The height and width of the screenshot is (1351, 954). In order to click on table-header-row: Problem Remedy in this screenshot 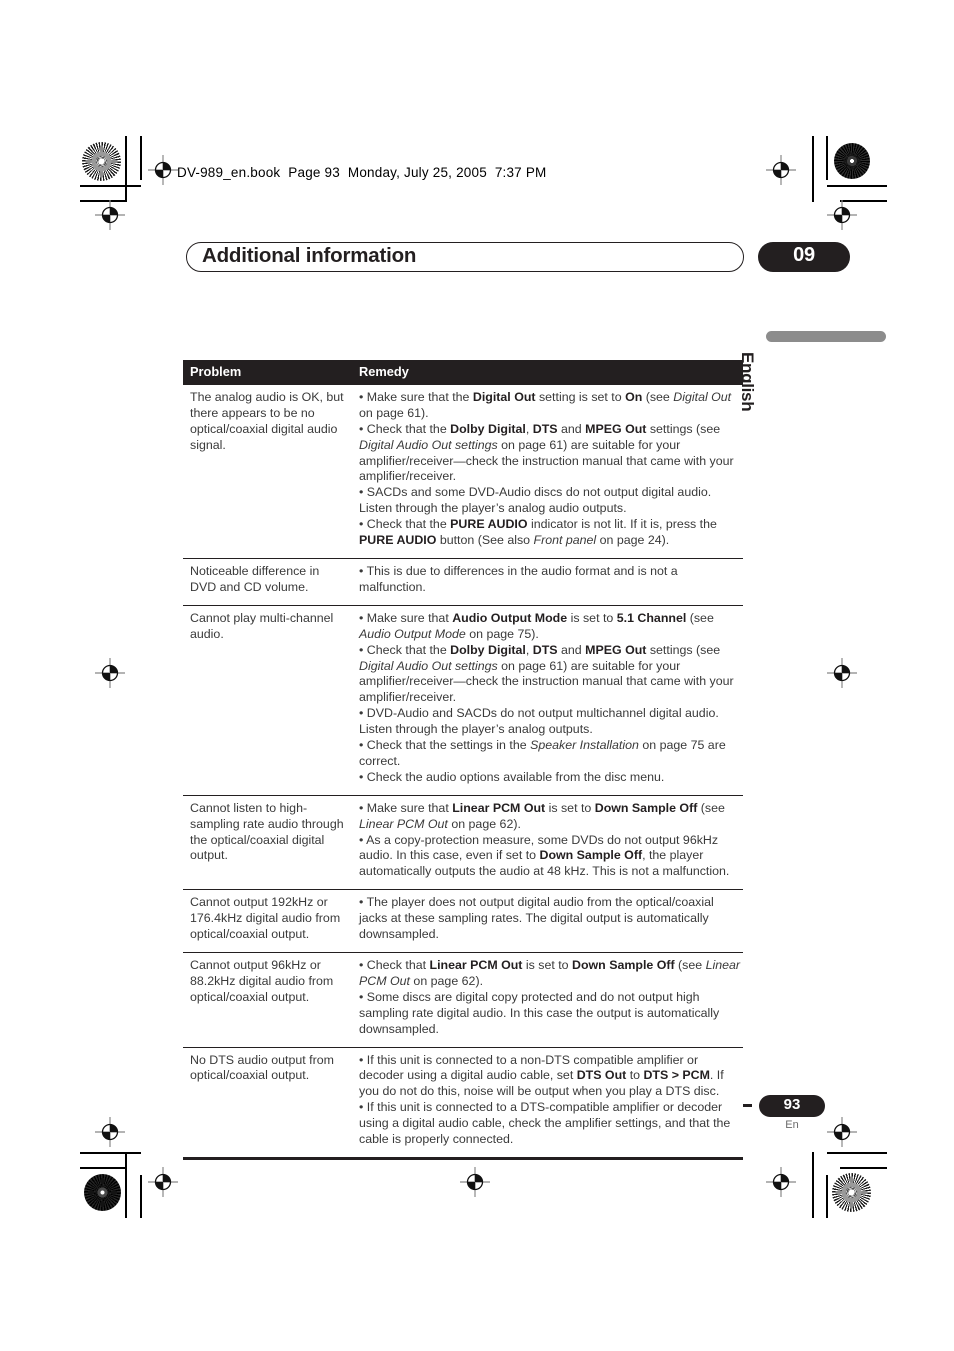, I will do `click(463, 372)`.